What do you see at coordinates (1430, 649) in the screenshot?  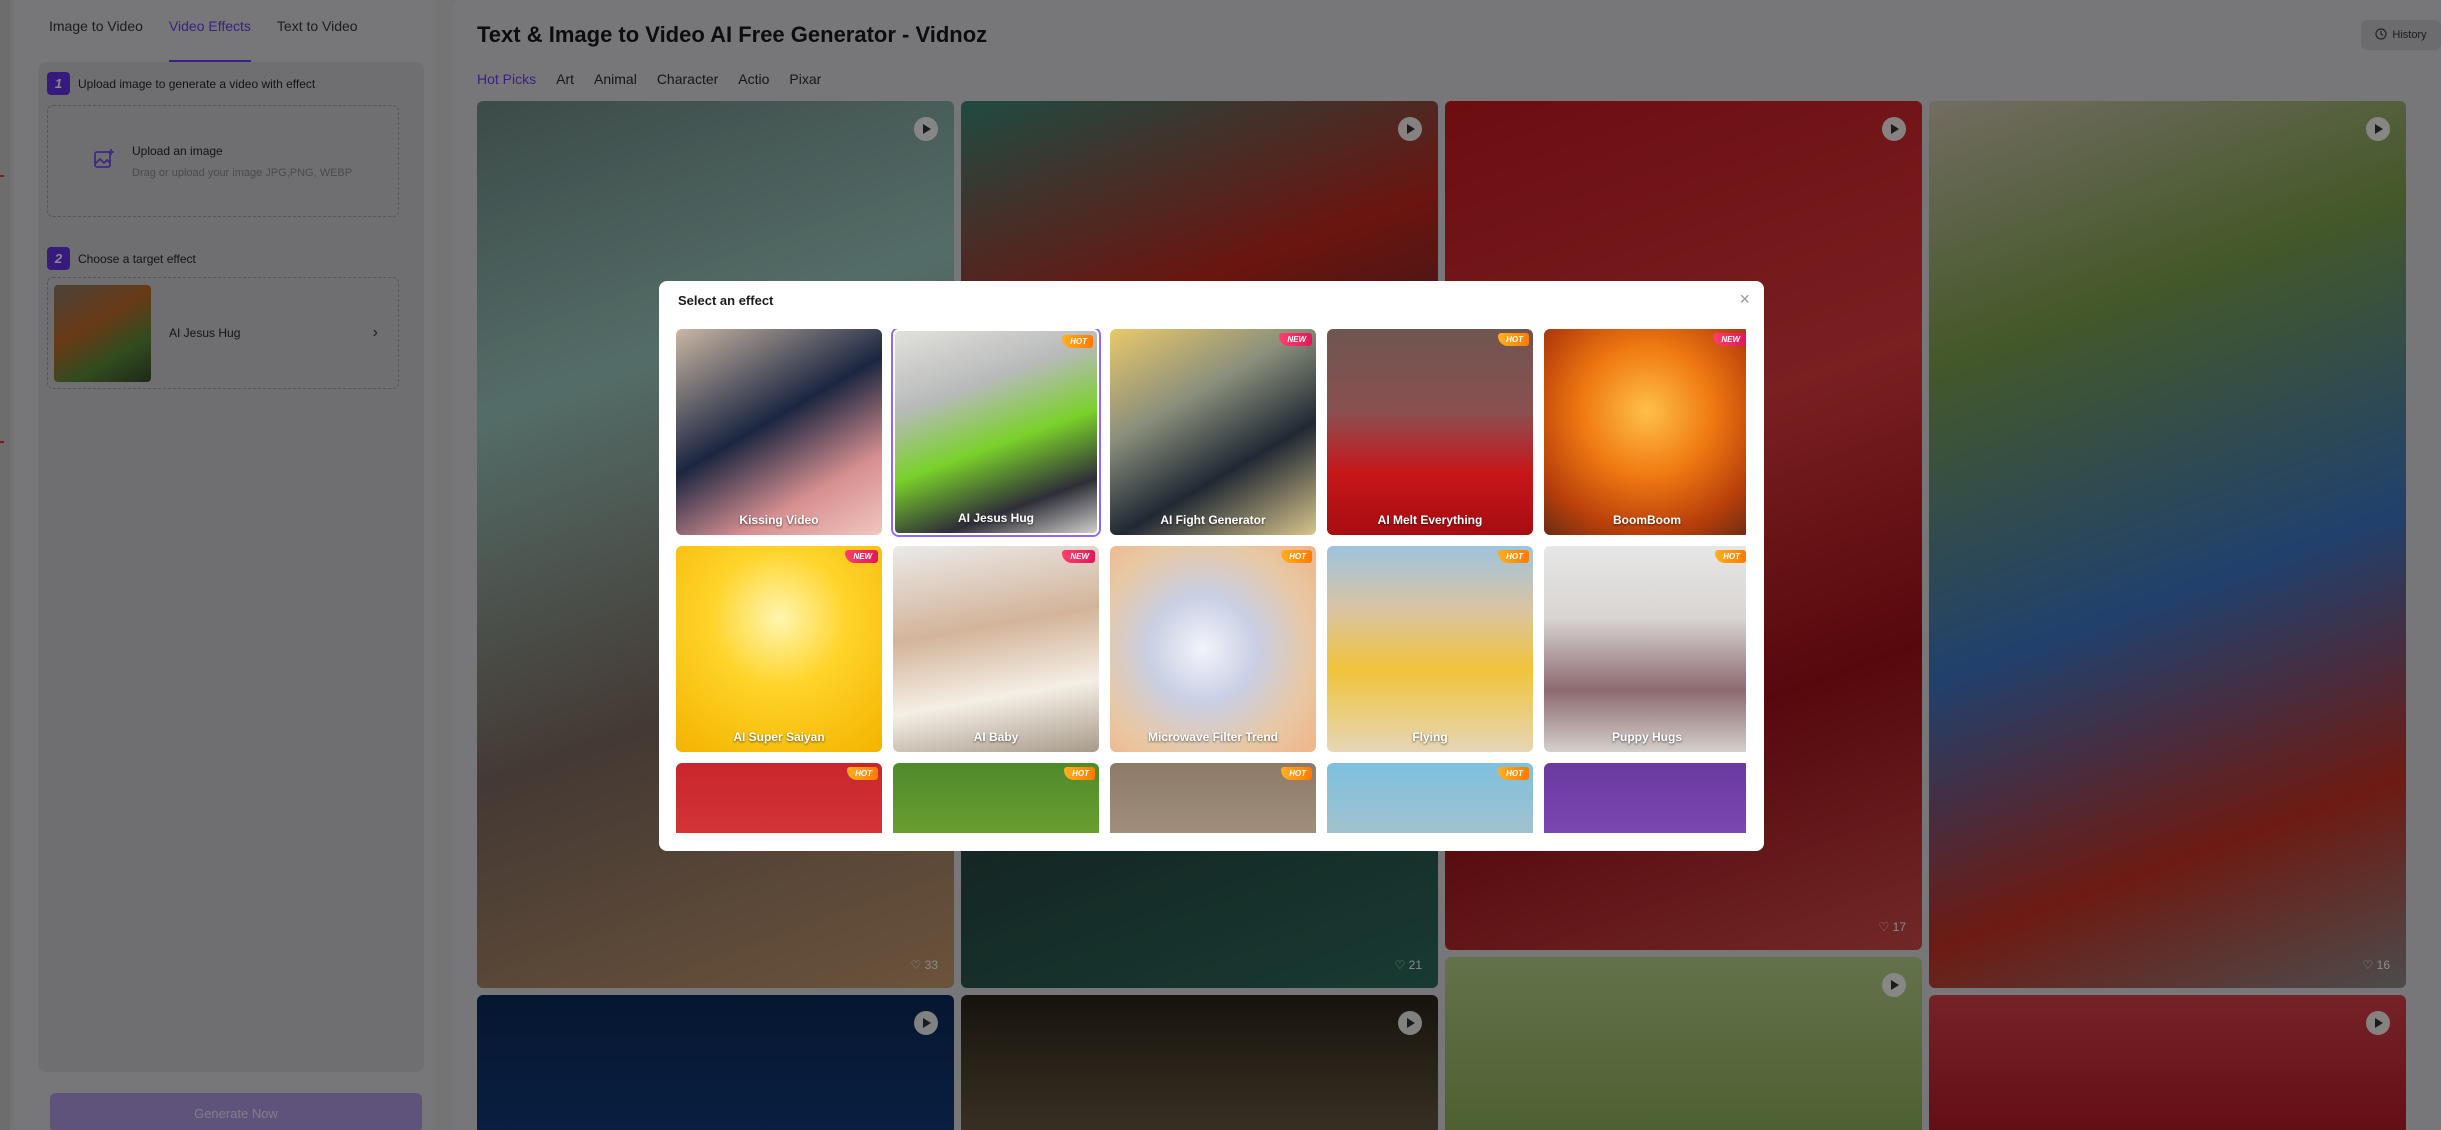 I see `effect-tile: HOT Flying` at bounding box center [1430, 649].